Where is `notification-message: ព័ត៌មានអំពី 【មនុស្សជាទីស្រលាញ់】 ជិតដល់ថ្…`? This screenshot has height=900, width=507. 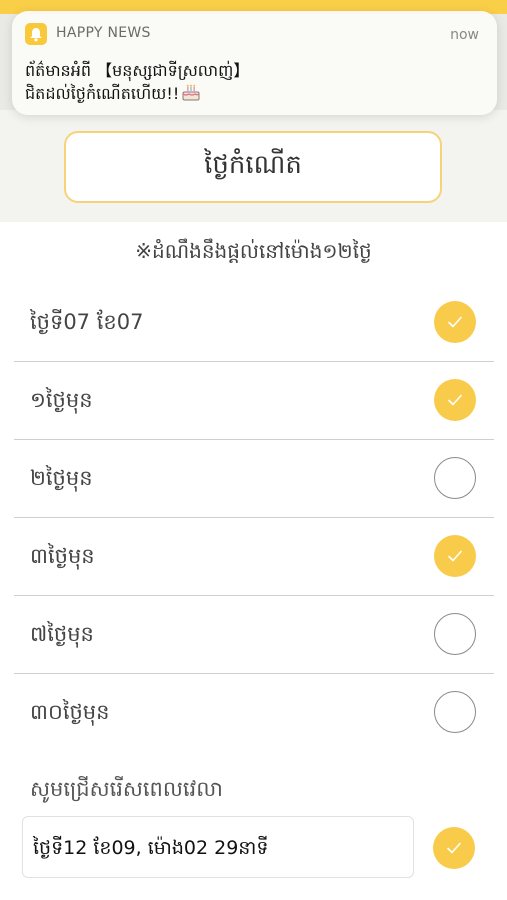 notification-message: ព័ត៌មានអំពី 【មនុស្សជាទីស្រលាញ់】 ជិតដល់ថ្… is located at coordinates (250, 83).